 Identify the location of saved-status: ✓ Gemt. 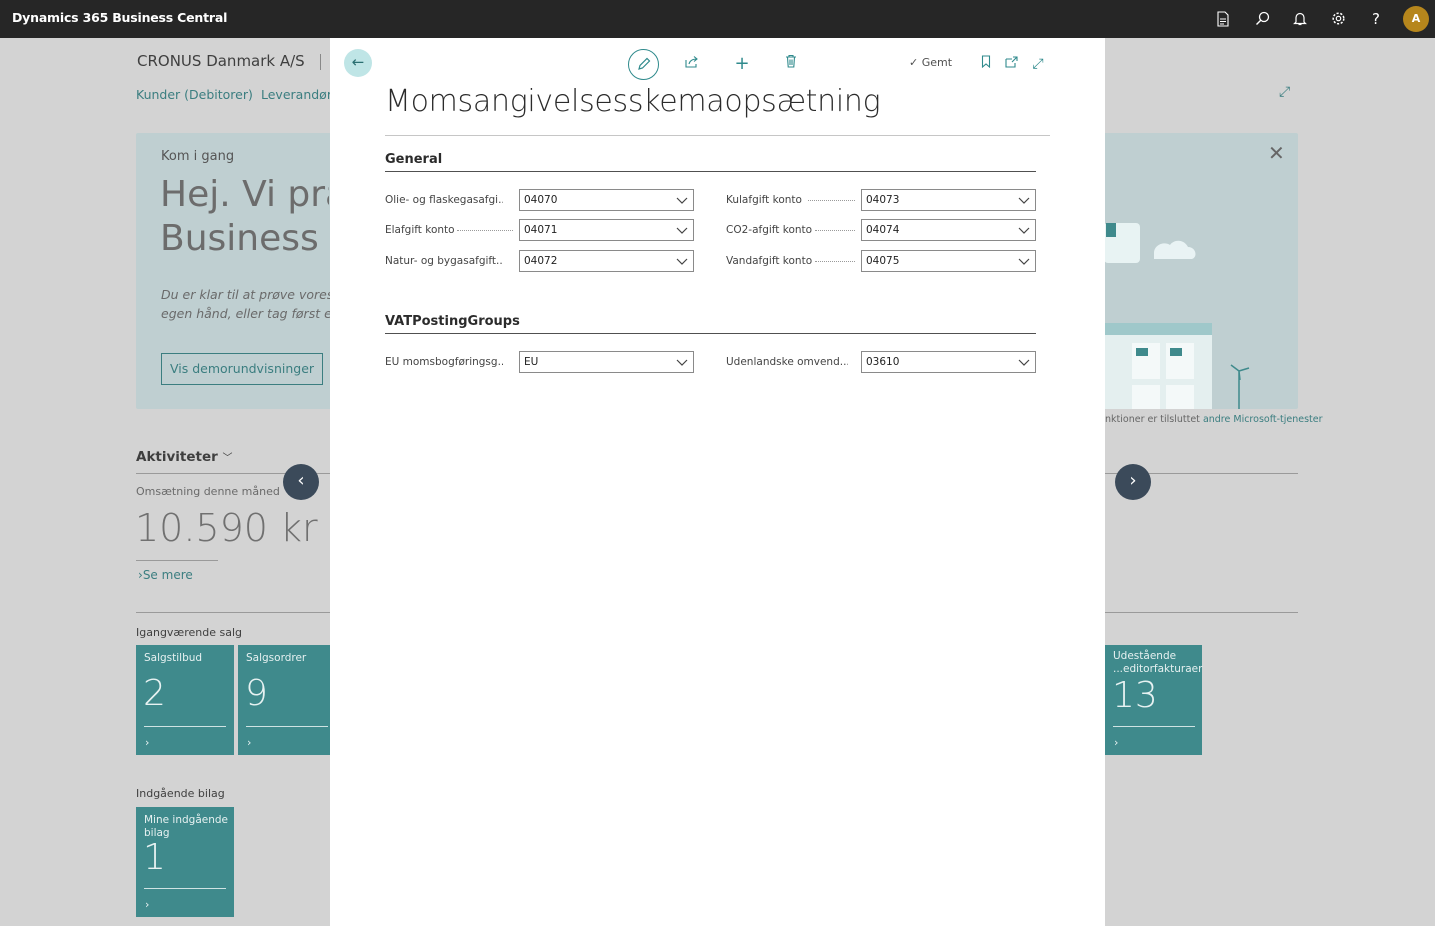
(930, 62).